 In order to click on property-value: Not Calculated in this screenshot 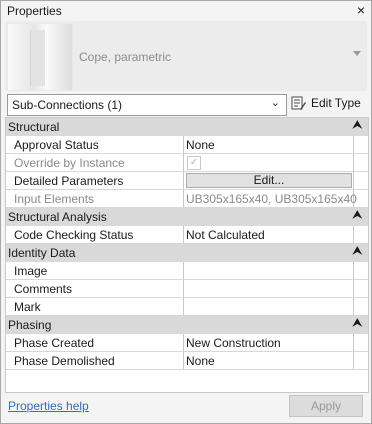, I will do `click(225, 235)`.